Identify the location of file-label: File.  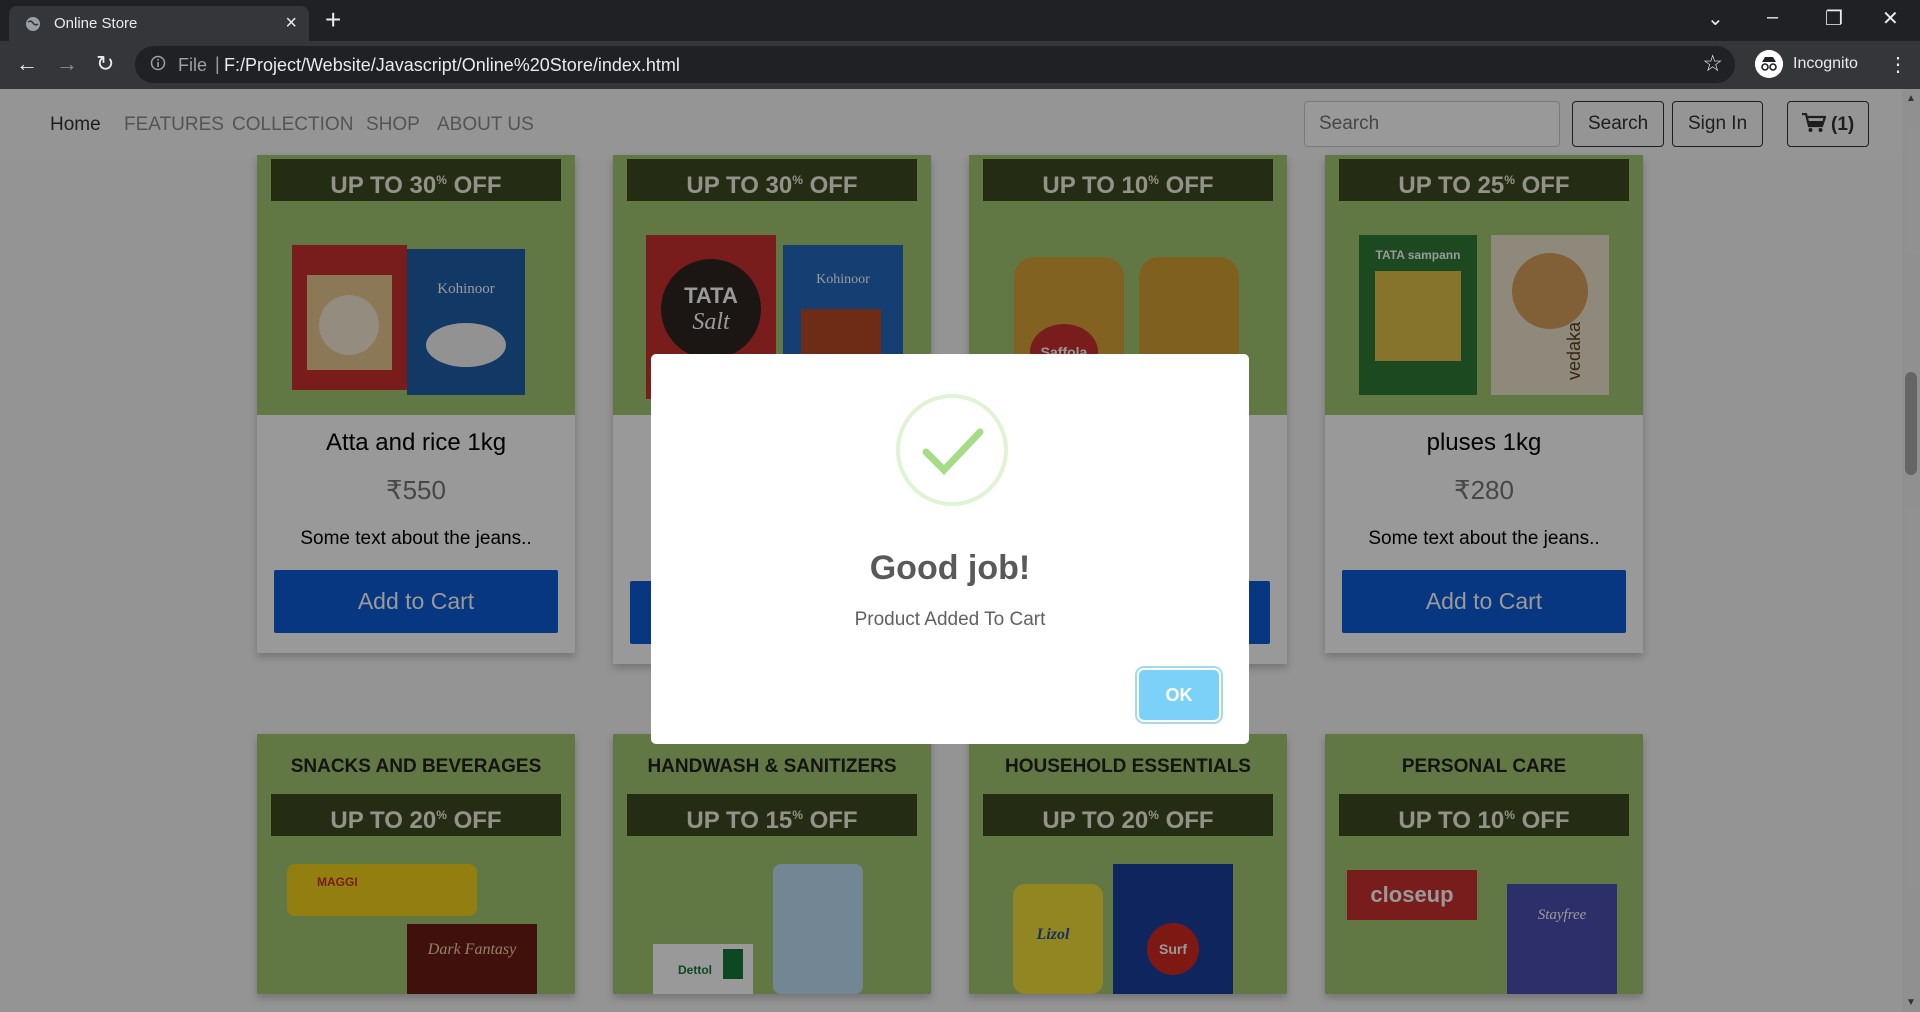
(193, 65).